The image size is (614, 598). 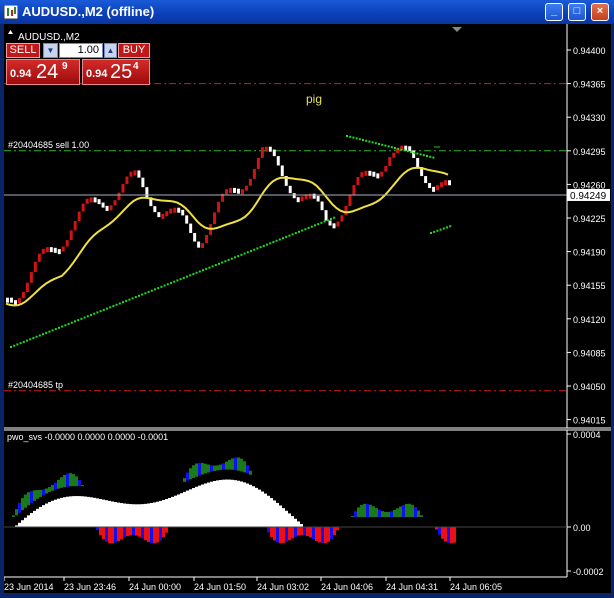 I want to click on buy-price-button: 0.94 25 4, so click(x=116, y=72).